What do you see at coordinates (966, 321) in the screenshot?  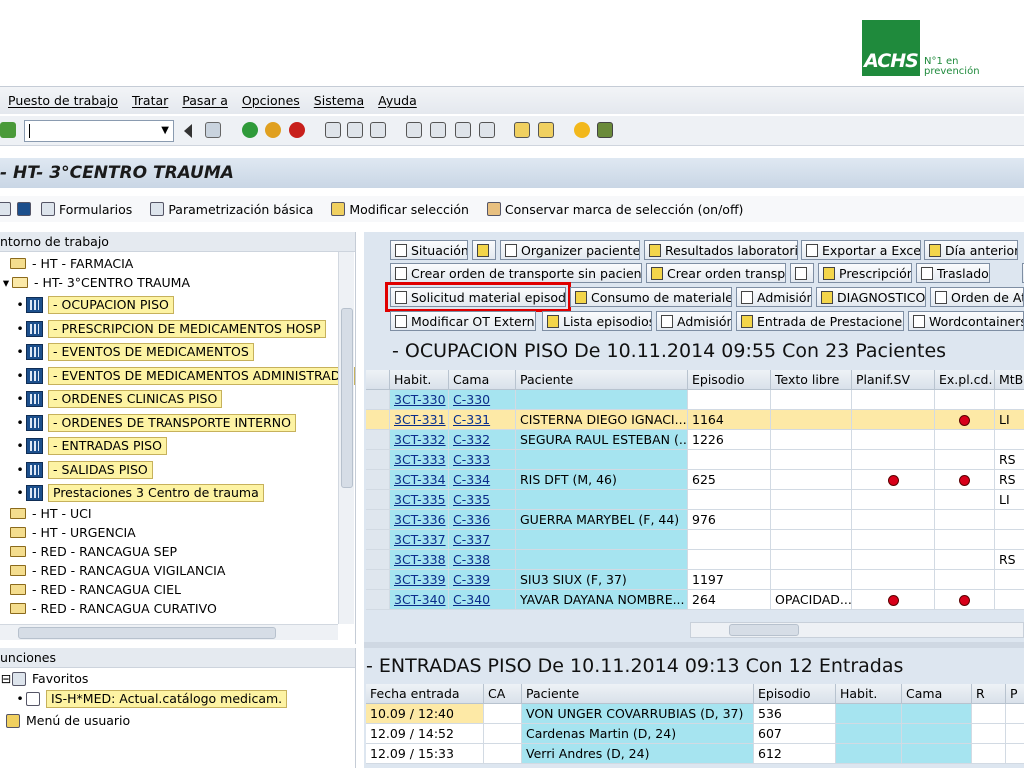 I see `toolbar-button: Wordcontainers` at bounding box center [966, 321].